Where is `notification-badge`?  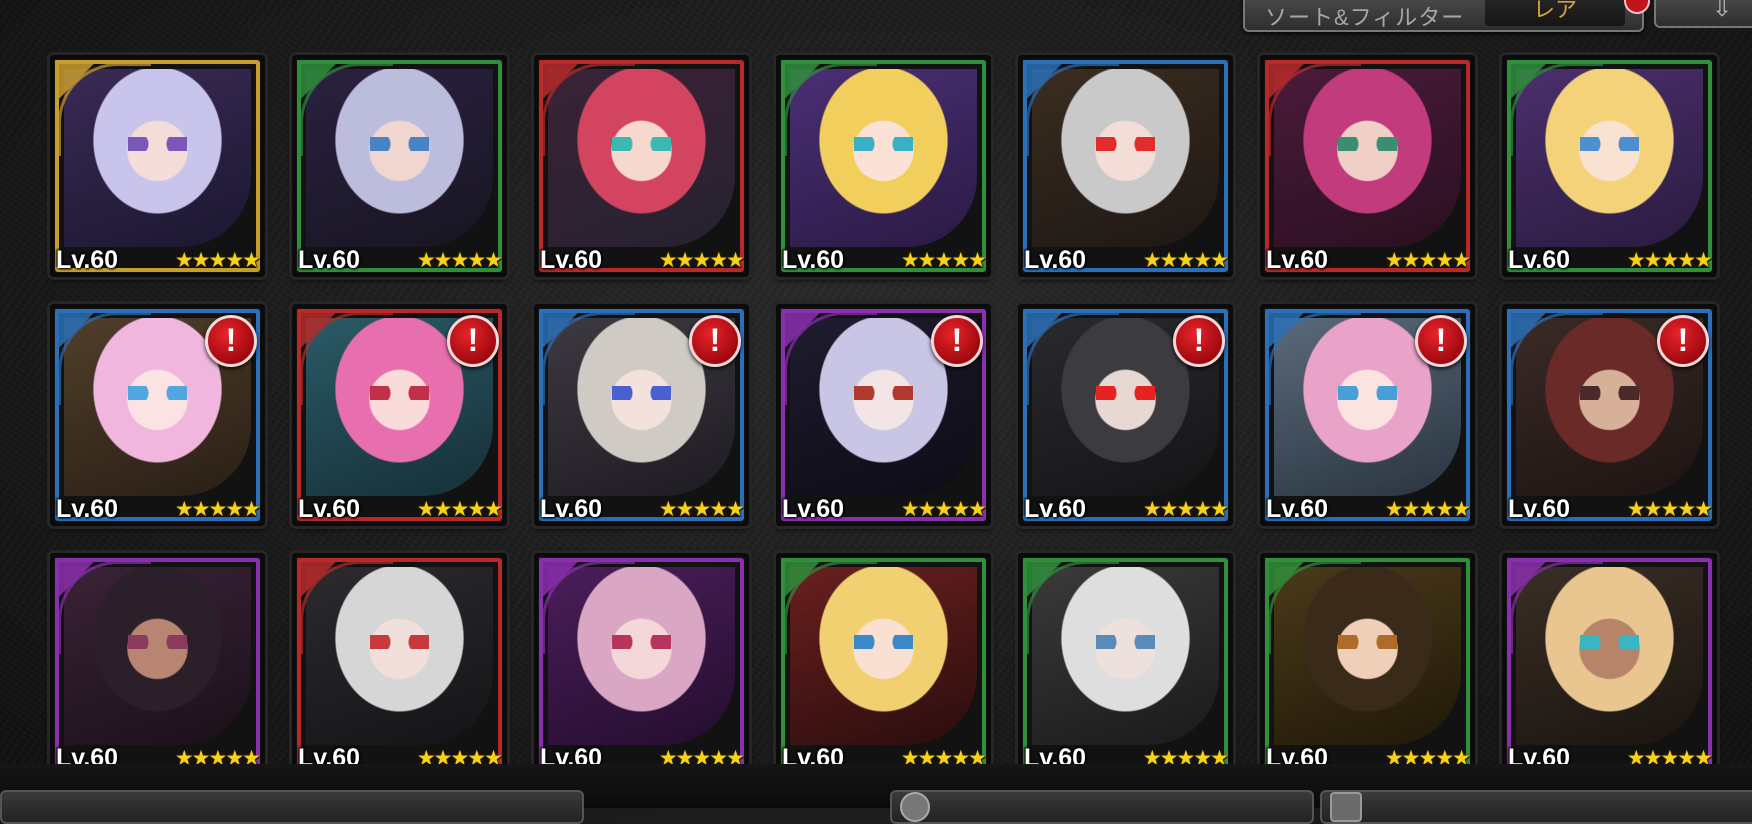 notification-badge is located at coordinates (1637, 7).